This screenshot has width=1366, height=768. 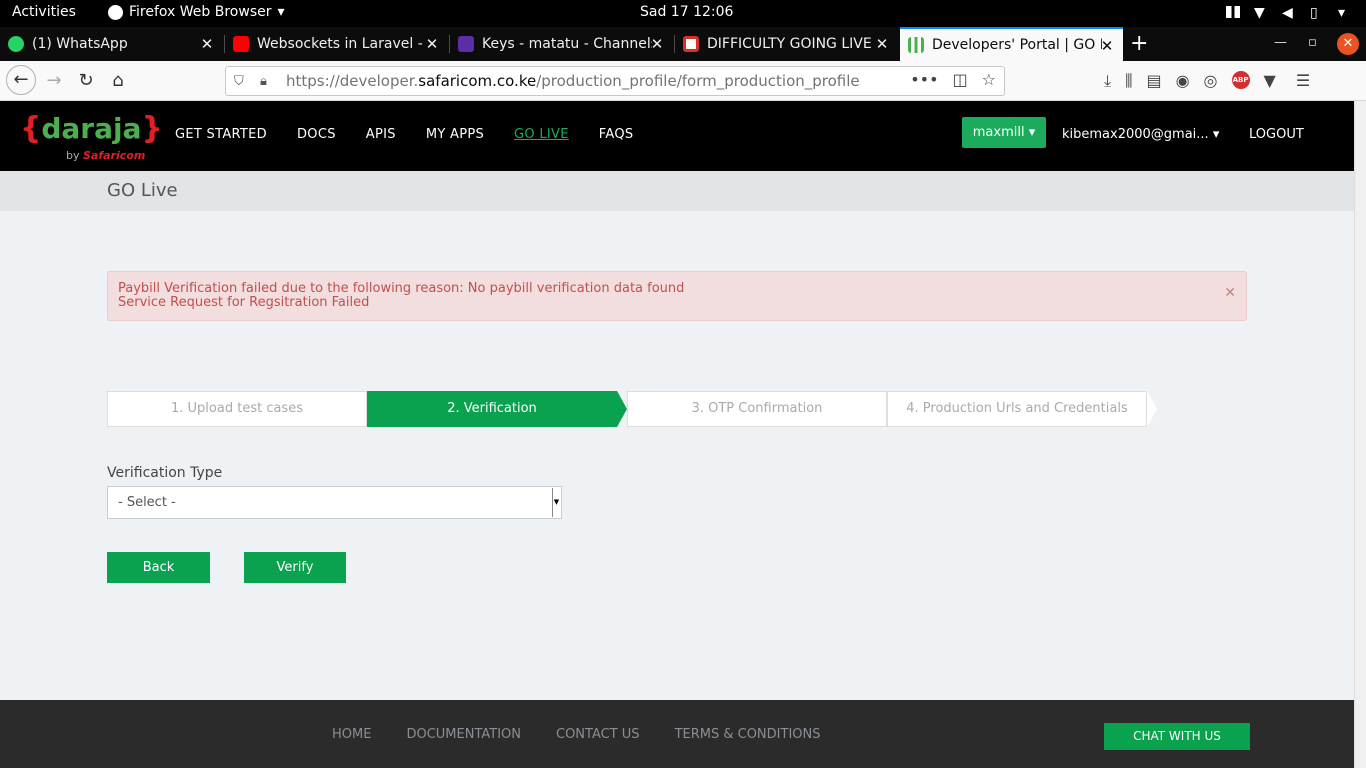 I want to click on daraja-logo: {daraja} by Safaricom, so click(x=91, y=136).